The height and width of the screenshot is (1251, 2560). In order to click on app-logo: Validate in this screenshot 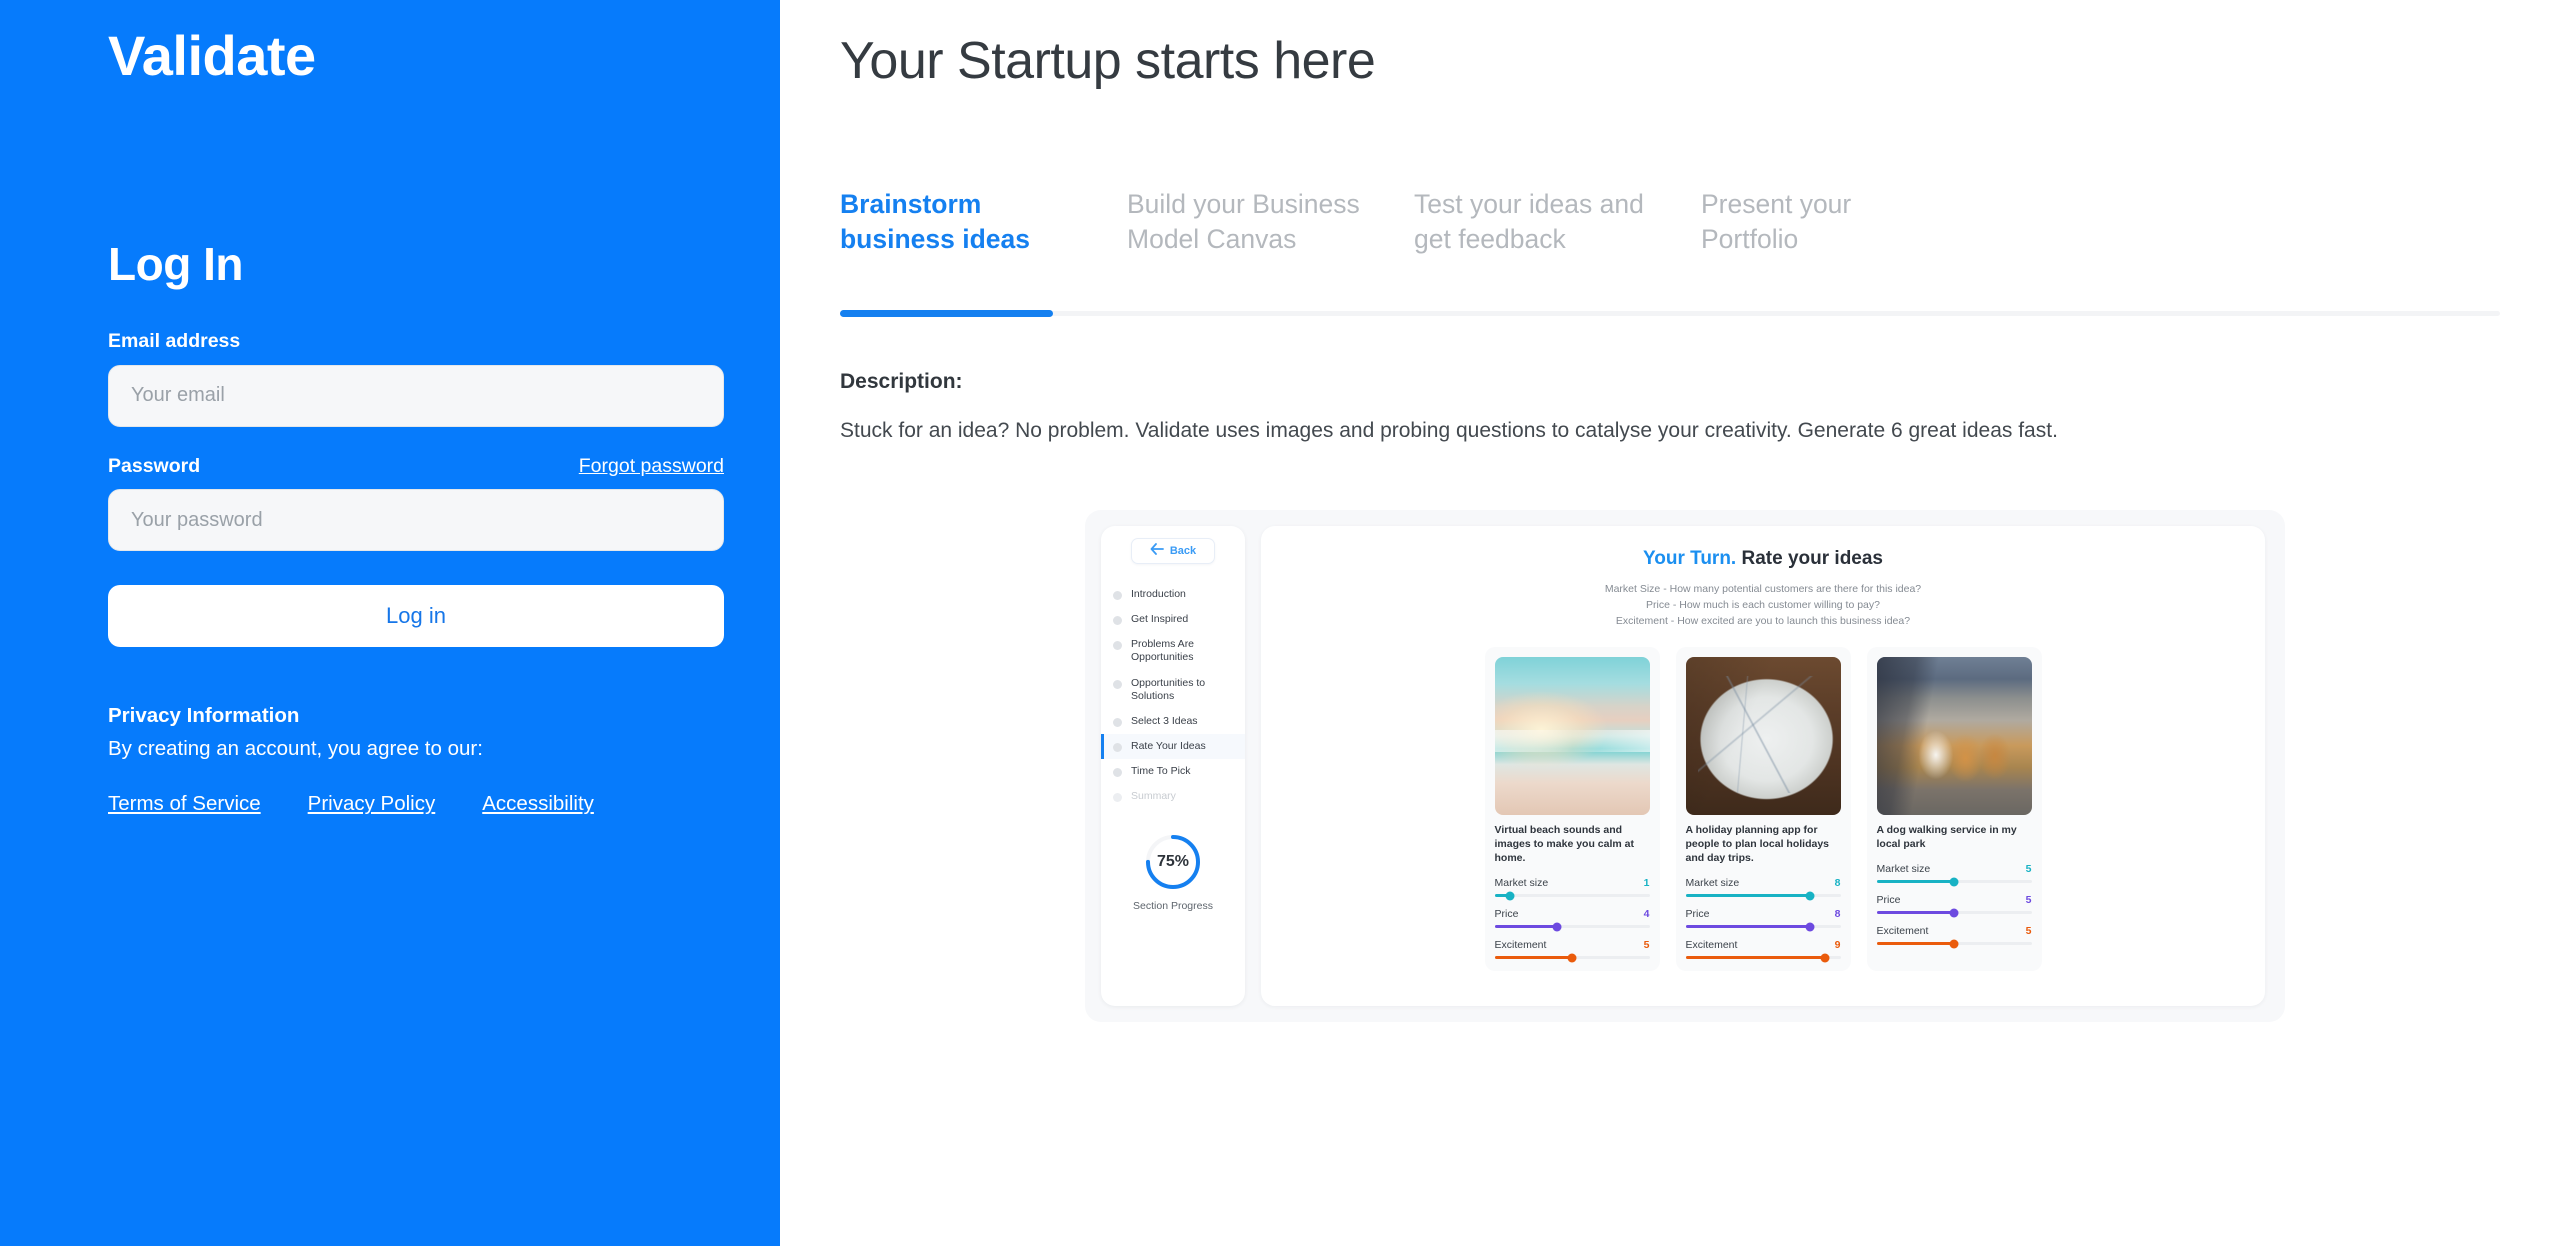, I will do `click(212, 55)`.